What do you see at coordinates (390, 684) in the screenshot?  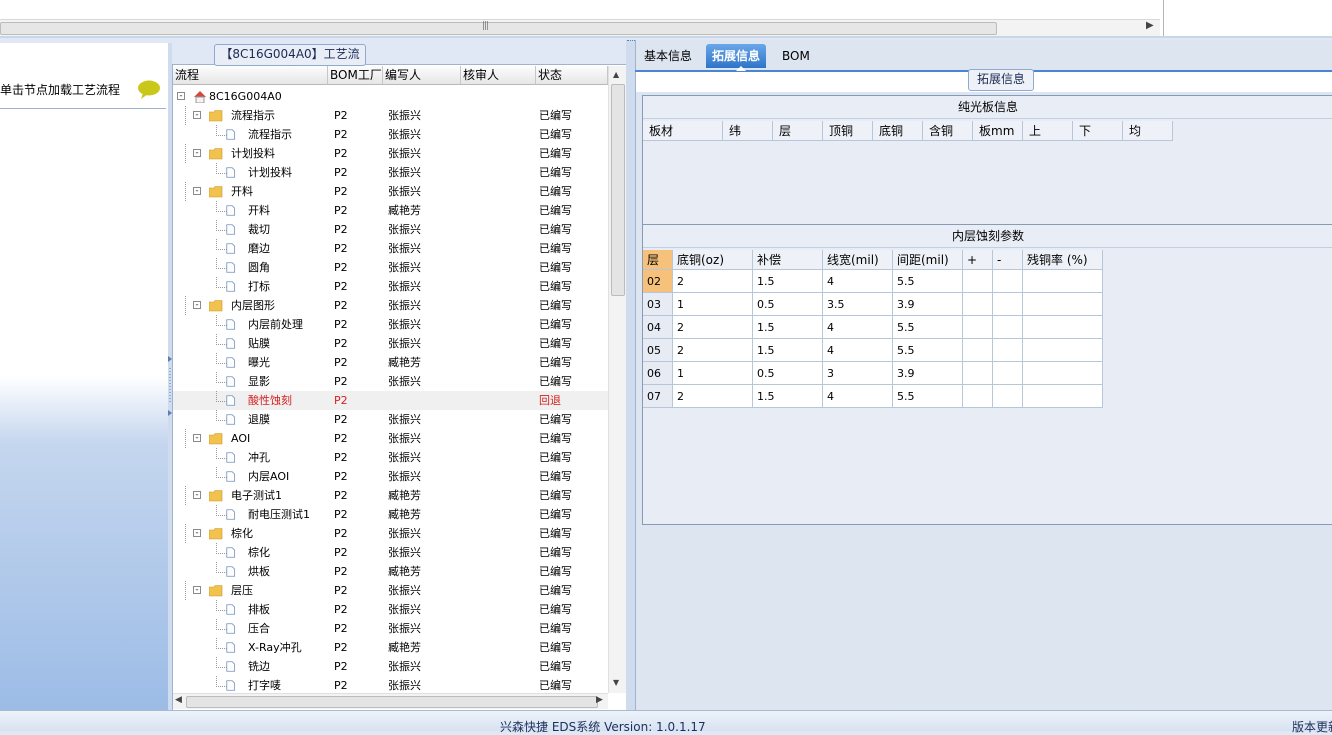 I see `tree-row: 打字唛 P2 张振兴 已编写` at bounding box center [390, 684].